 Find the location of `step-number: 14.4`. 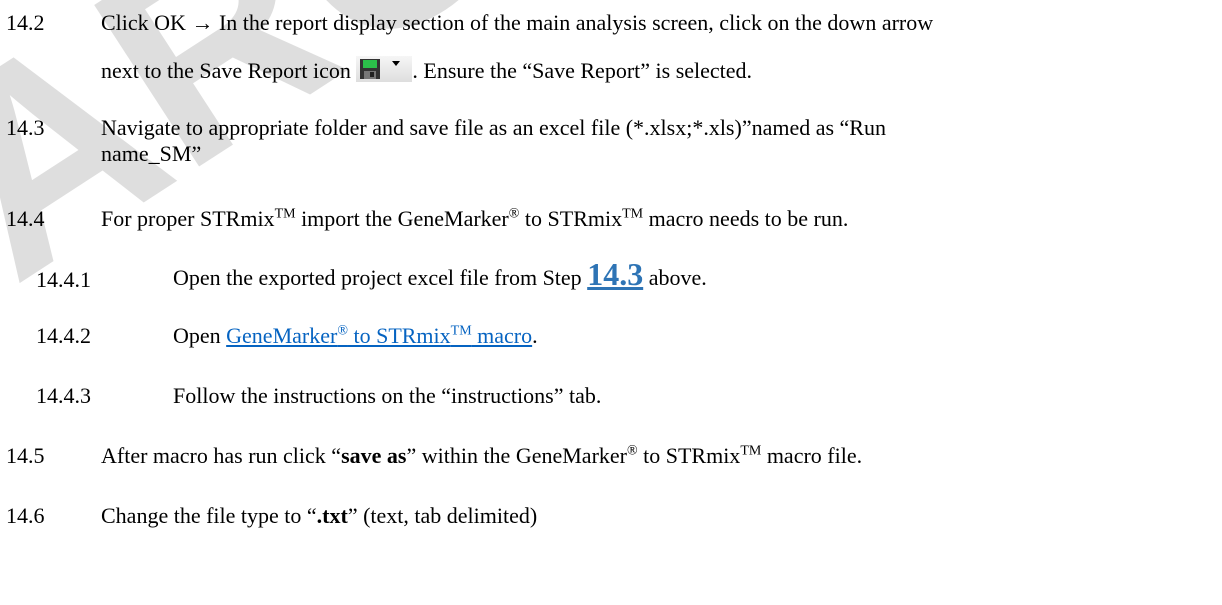

step-number: 14.4 is located at coordinates (25, 218).